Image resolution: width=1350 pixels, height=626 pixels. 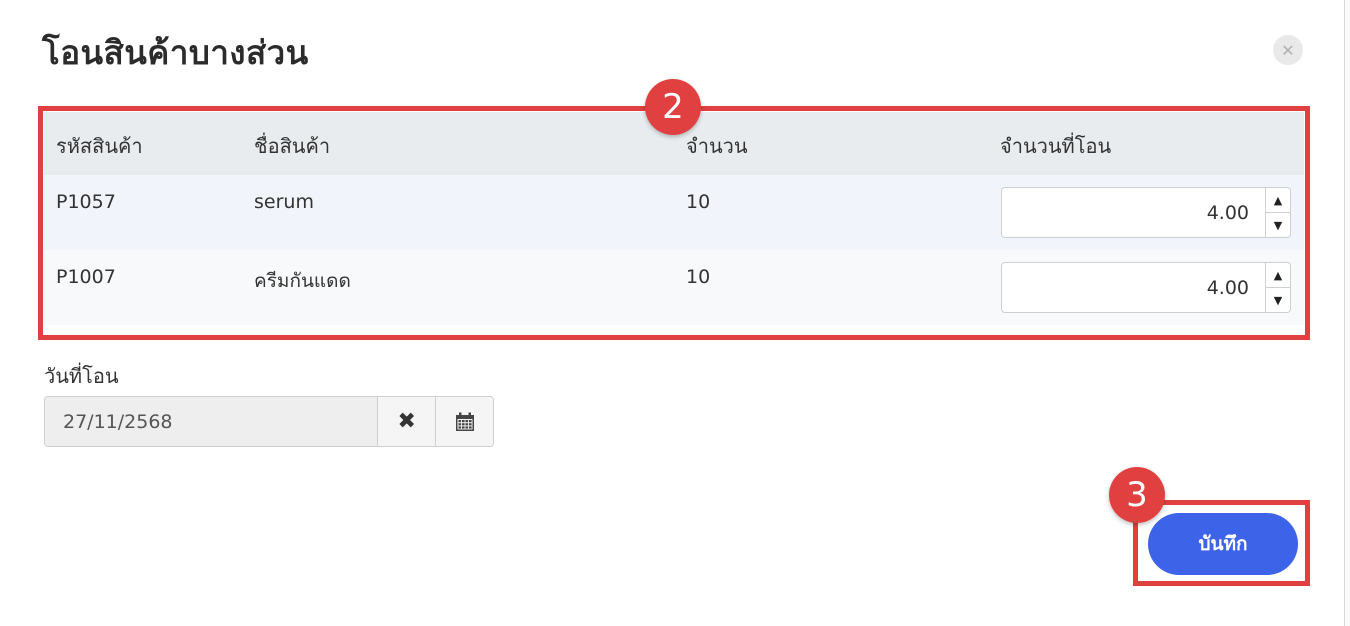 I want to click on step-badge-3: 3, so click(x=1137, y=495).